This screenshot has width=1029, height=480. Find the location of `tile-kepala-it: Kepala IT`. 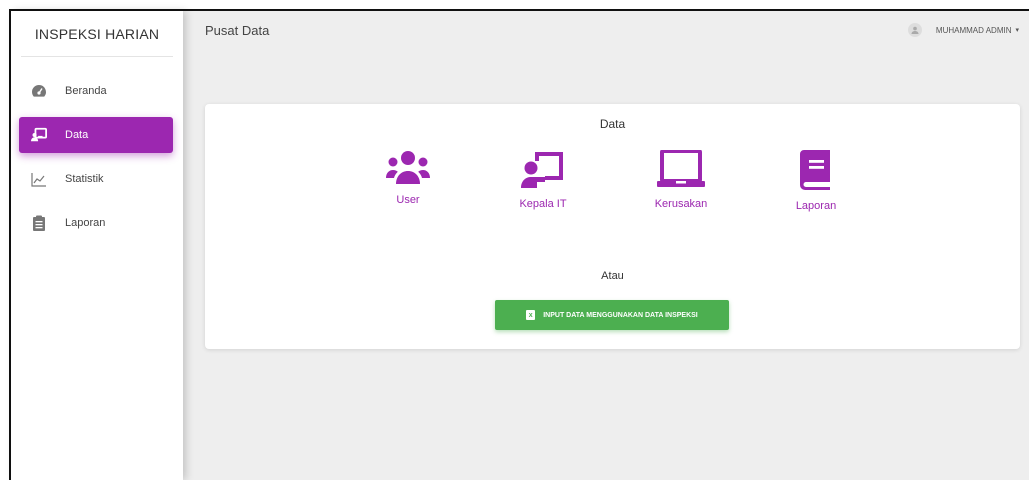

tile-kepala-it: Kepala IT is located at coordinates (543, 180).